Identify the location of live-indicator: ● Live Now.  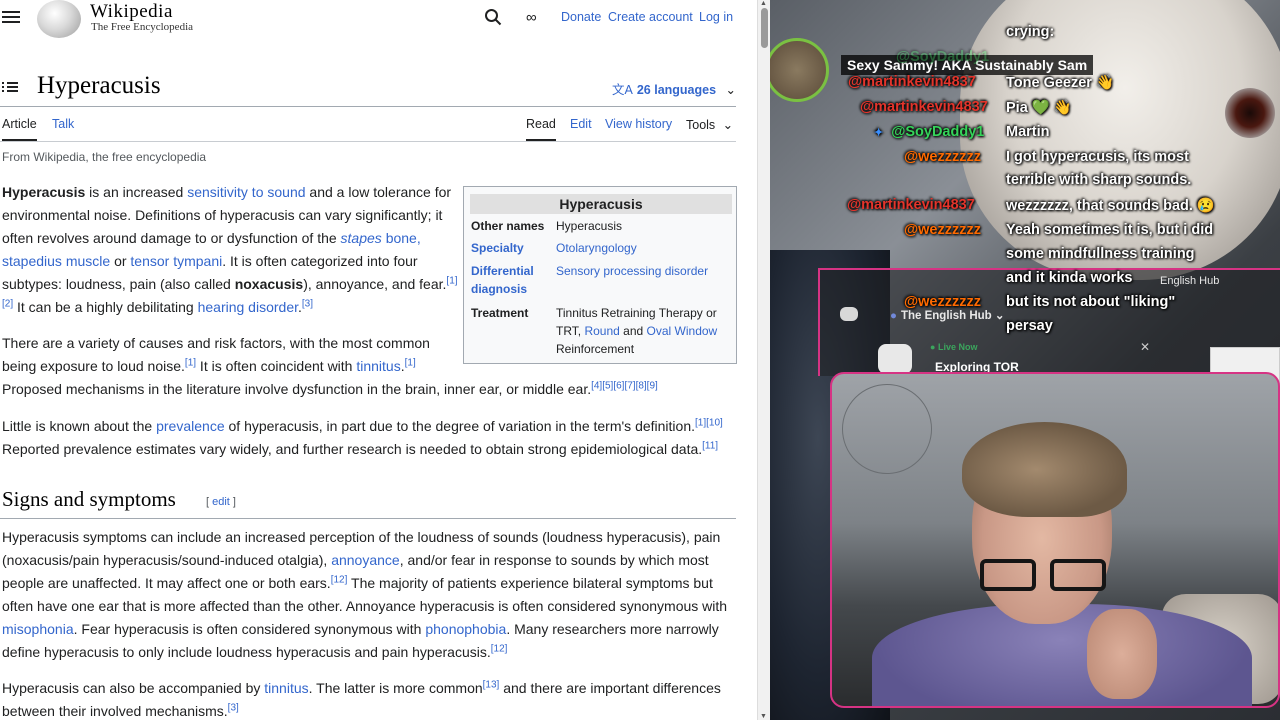
(953, 347).